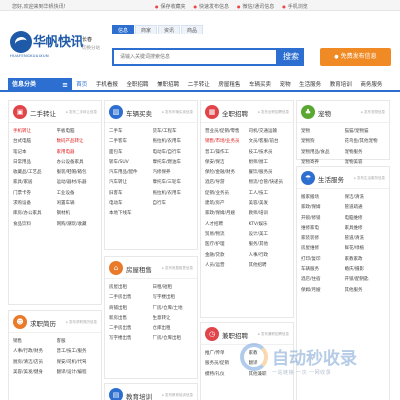  What do you see at coordinates (269, 245) in the screenshot?
I see `panel-item-link: 服务/其他` at bounding box center [269, 245].